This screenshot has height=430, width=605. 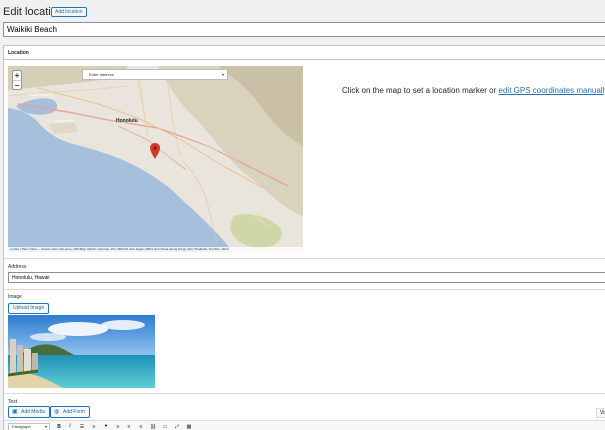 What do you see at coordinates (155, 74) in the screenshot?
I see `map-address-search: Enter address ▾` at bounding box center [155, 74].